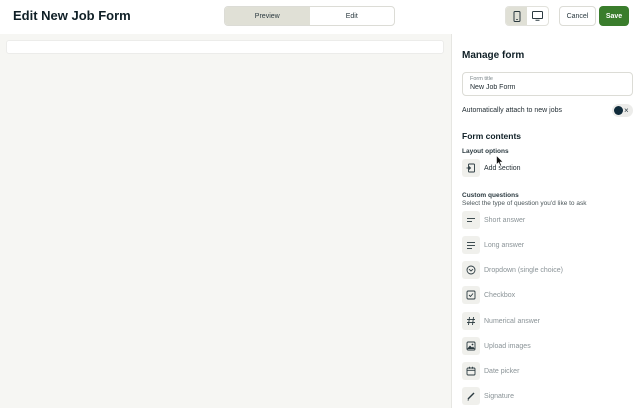 The height and width of the screenshot is (408, 640). Describe the element at coordinates (577, 16) in the screenshot. I see `cancel-button: Cancel` at that location.